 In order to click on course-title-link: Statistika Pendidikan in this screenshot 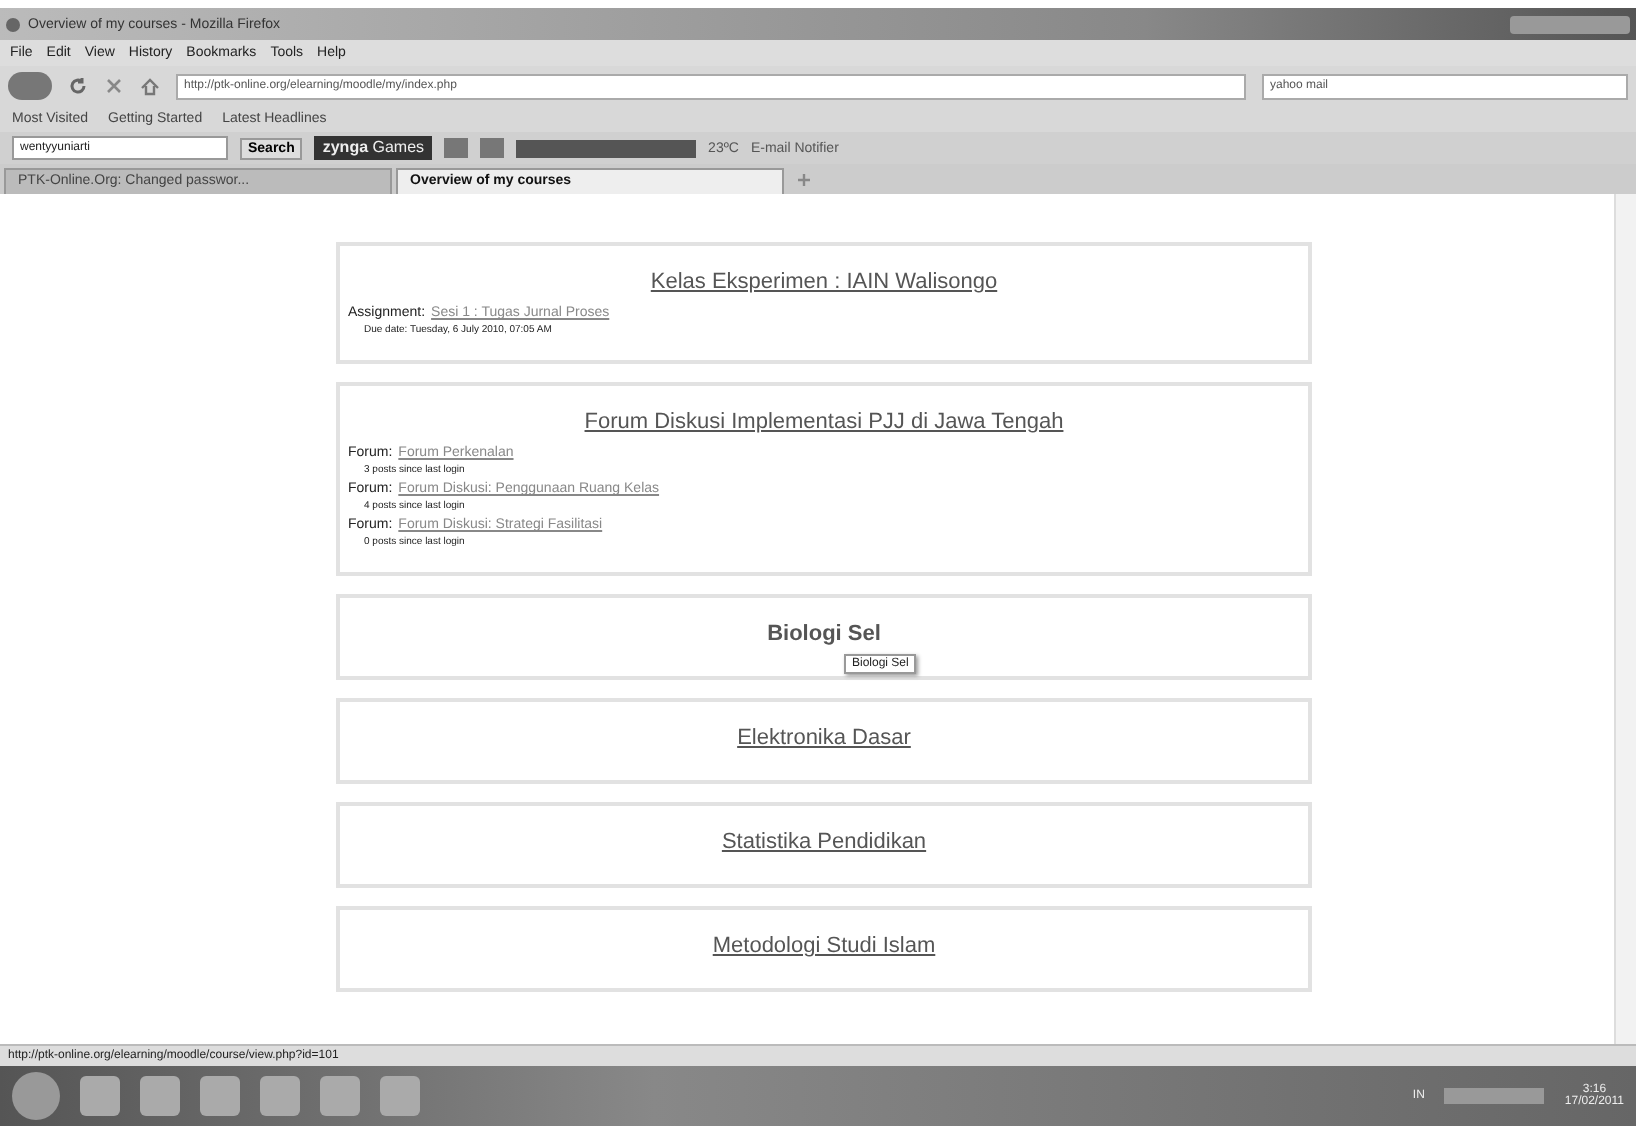, I will do `click(824, 842)`.